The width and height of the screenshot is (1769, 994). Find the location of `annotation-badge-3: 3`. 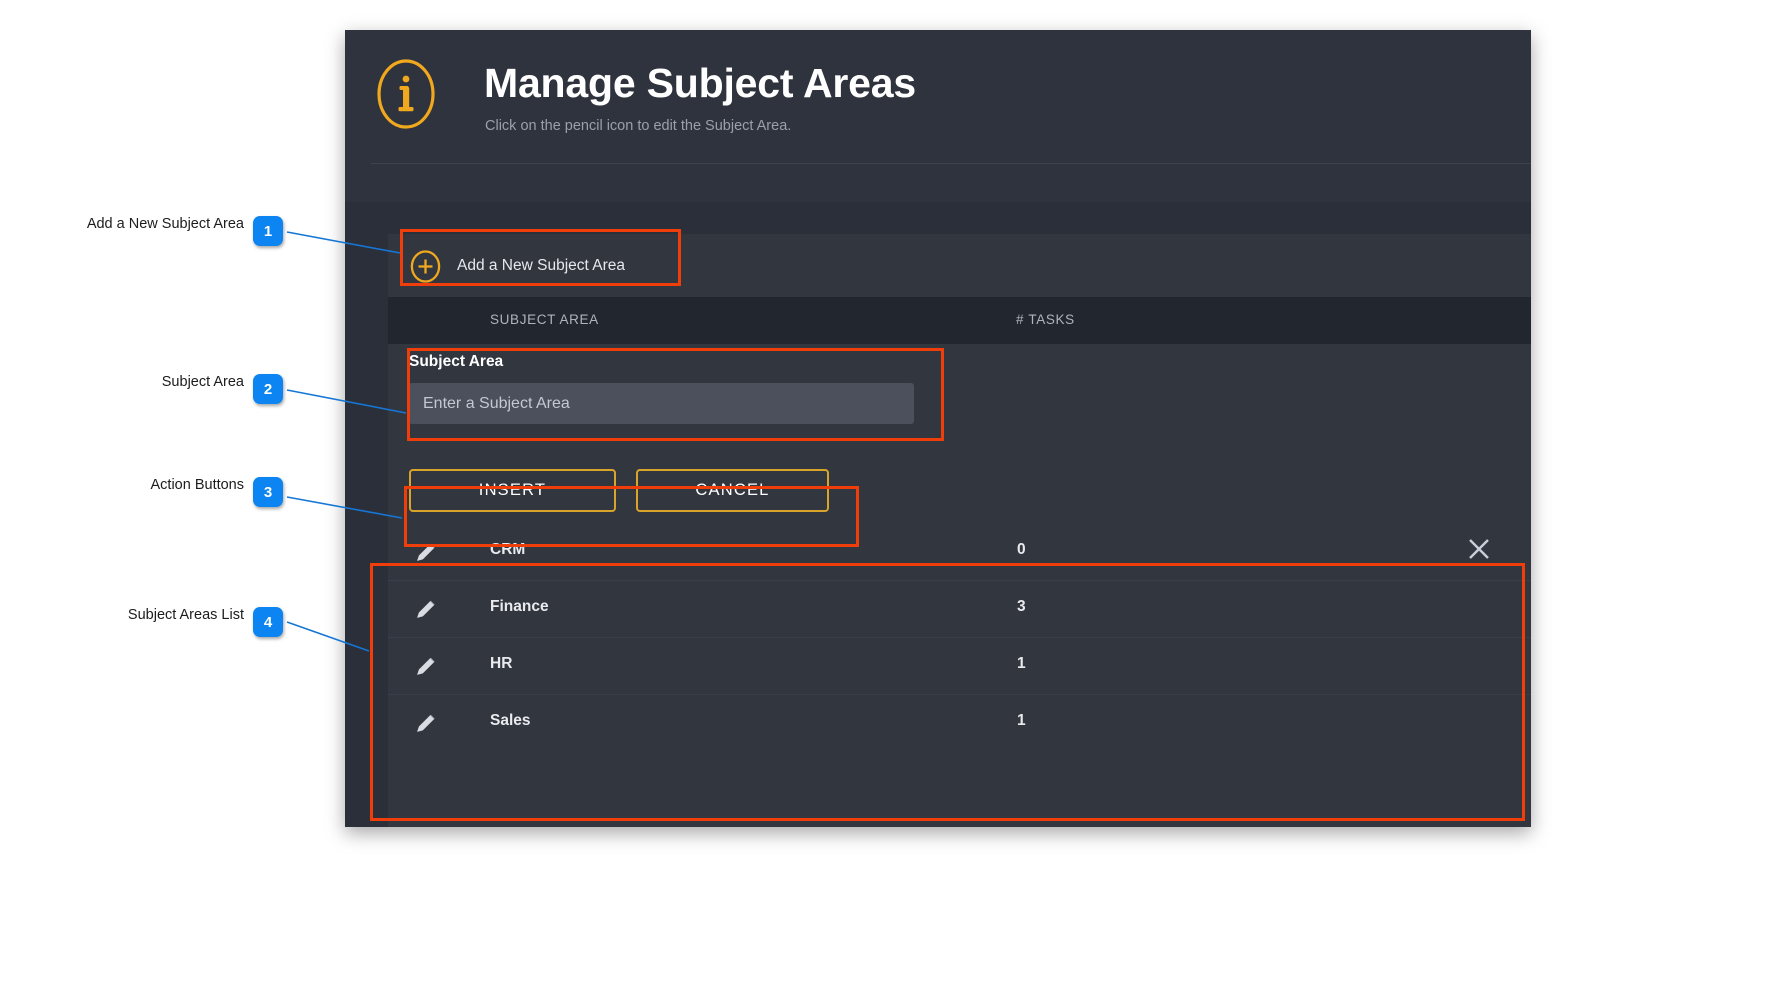

annotation-badge-3: 3 is located at coordinates (268, 492).